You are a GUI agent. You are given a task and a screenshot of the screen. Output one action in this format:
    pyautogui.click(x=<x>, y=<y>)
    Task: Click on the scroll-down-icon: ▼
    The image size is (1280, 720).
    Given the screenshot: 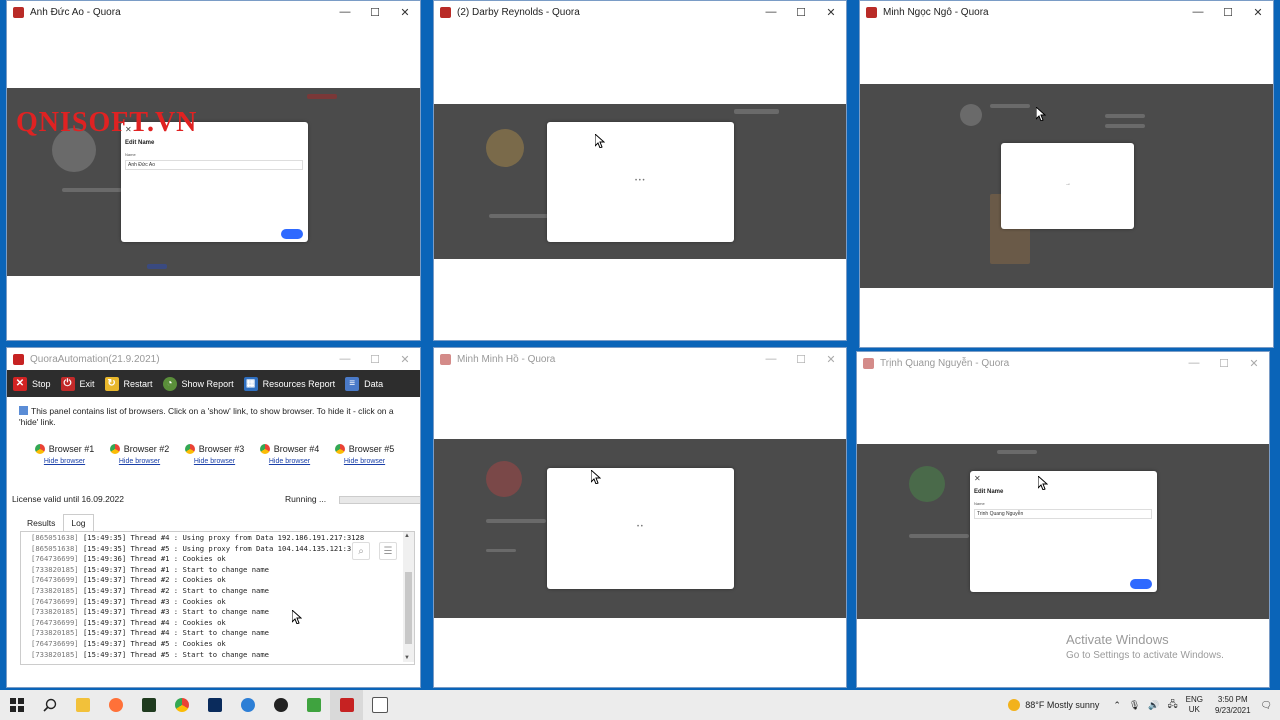 What is the action you would take?
    pyautogui.click(x=407, y=658)
    